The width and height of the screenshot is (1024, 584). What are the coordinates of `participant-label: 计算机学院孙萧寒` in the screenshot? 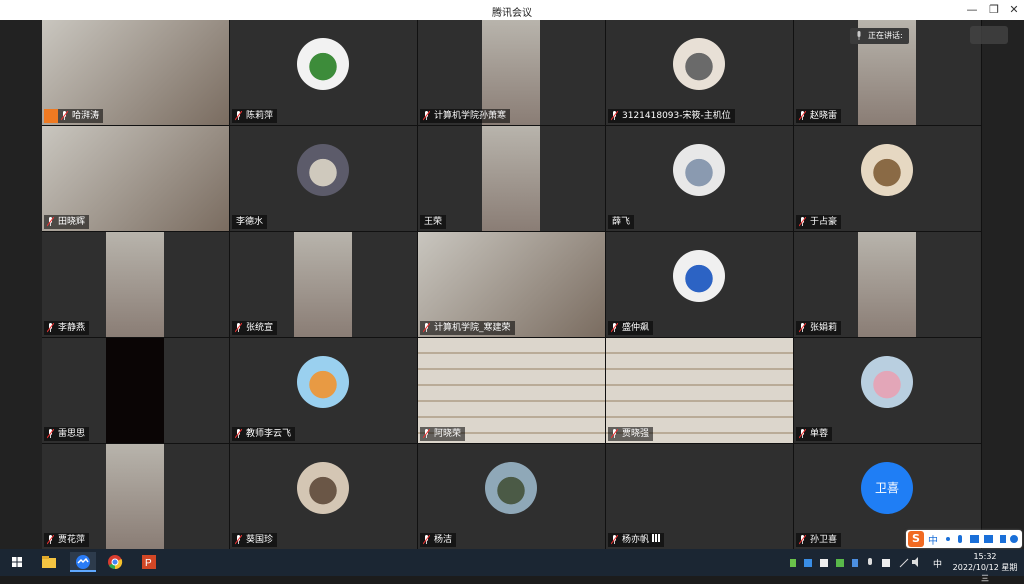 It's located at (465, 116).